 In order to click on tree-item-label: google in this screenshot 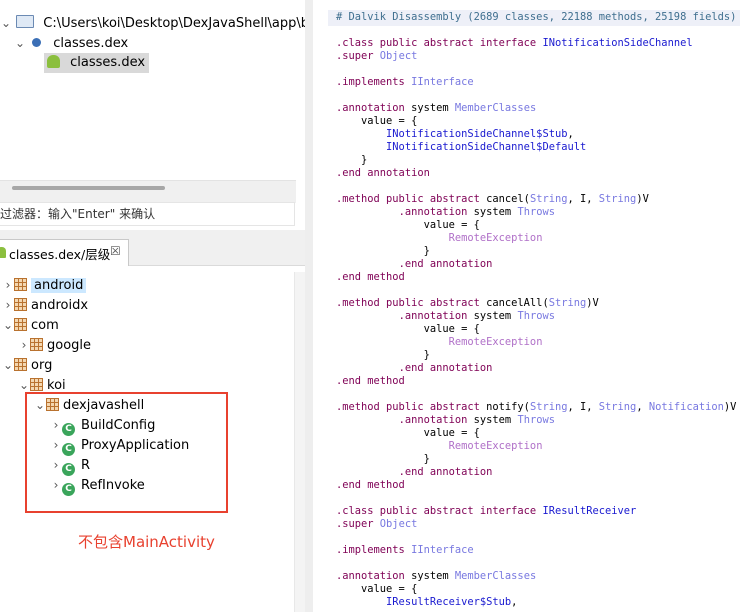, I will do `click(69, 345)`.